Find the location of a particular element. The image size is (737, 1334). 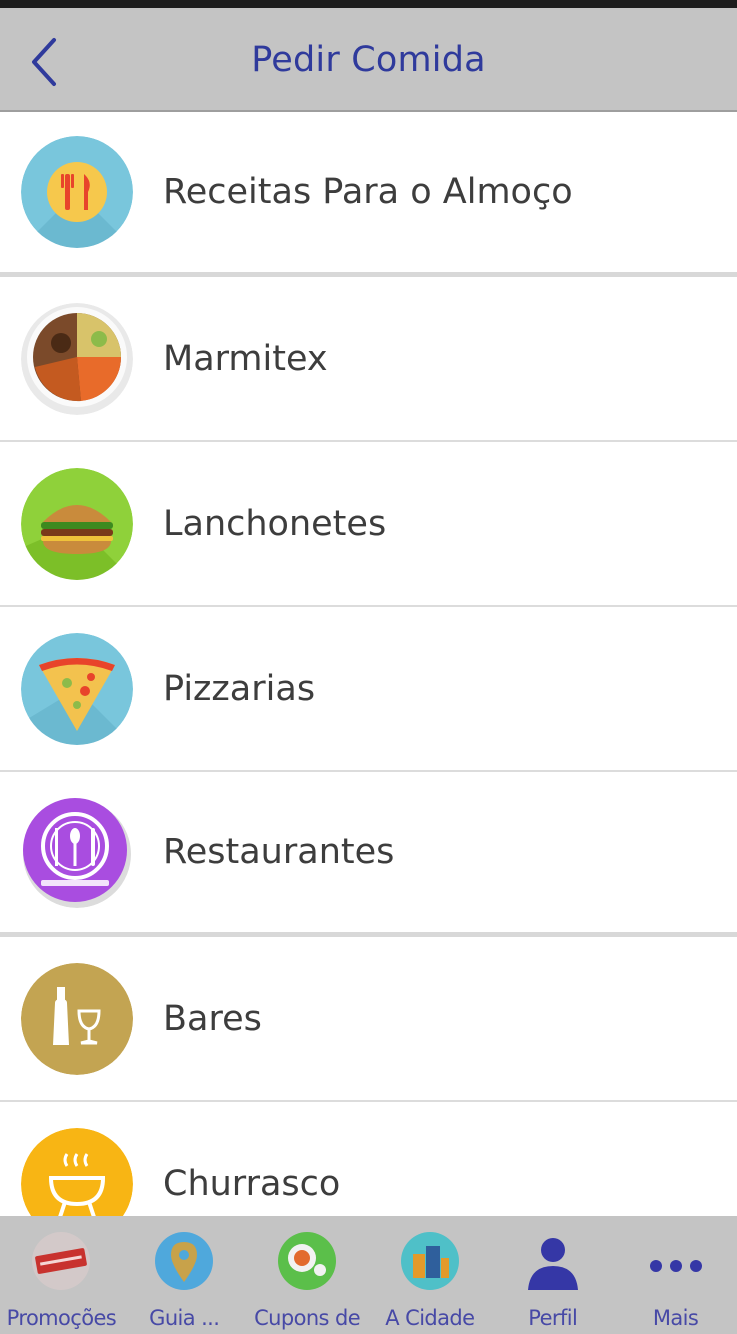

pizza-icon is located at coordinates (77, 688).